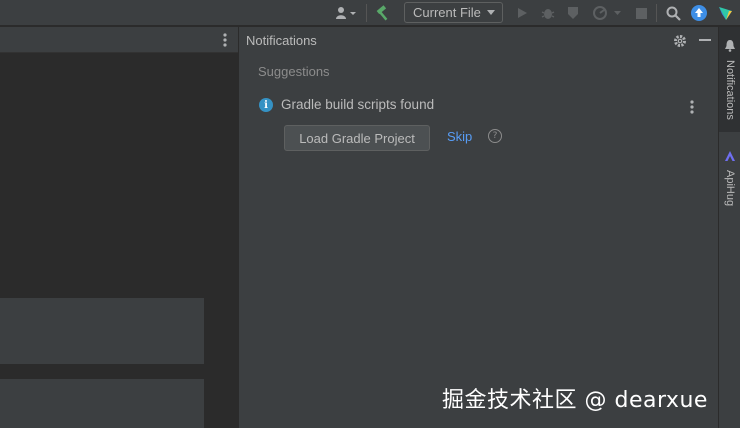  What do you see at coordinates (730, 156) in the screenshot?
I see `apihug-icon` at bounding box center [730, 156].